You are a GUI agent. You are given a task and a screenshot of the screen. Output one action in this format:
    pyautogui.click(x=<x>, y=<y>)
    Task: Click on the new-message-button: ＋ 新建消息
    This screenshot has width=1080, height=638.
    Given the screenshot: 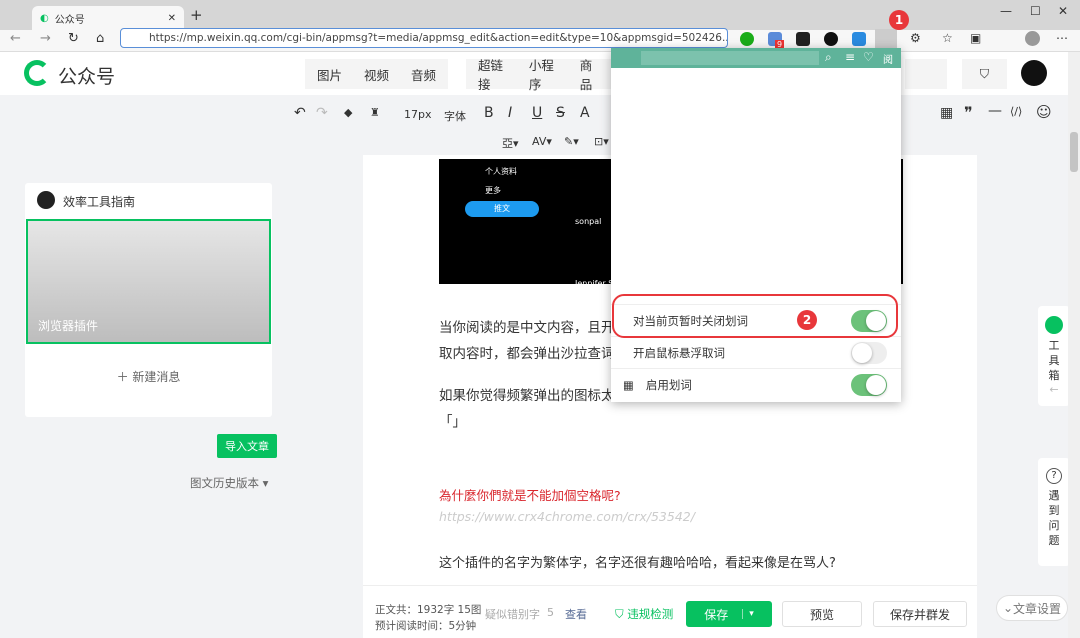 What is the action you would take?
    pyautogui.click(x=148, y=376)
    